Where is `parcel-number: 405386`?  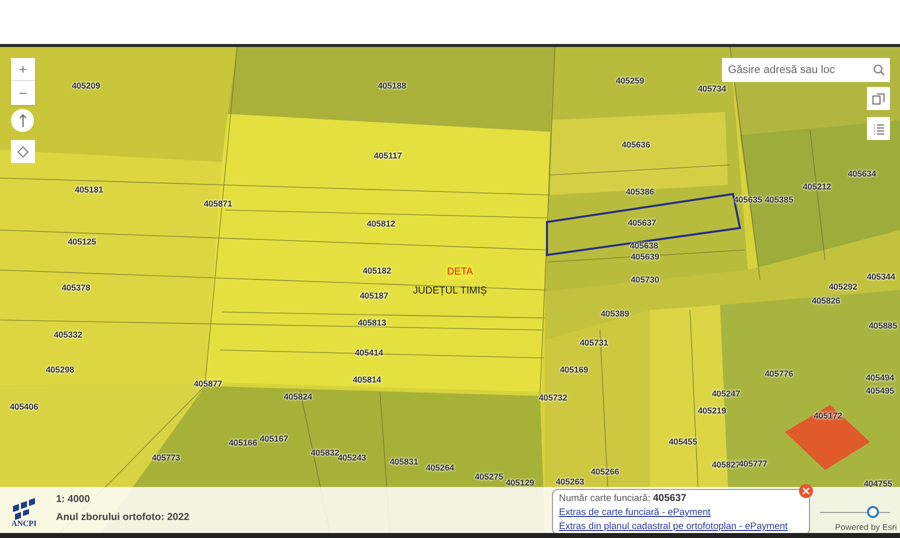
parcel-number: 405386 is located at coordinates (640, 192).